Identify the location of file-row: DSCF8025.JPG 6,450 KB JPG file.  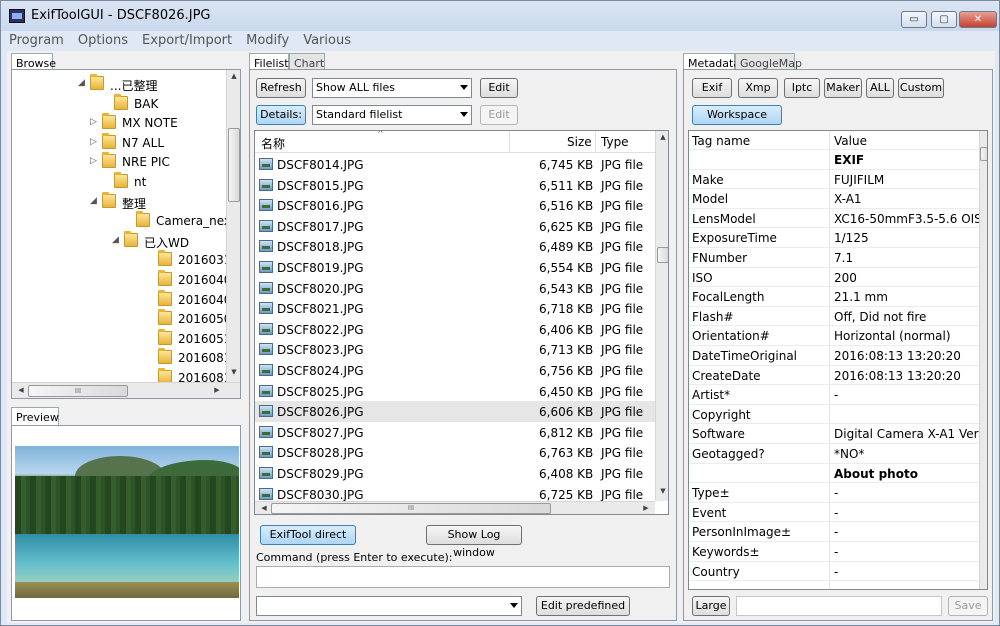
(455, 391).